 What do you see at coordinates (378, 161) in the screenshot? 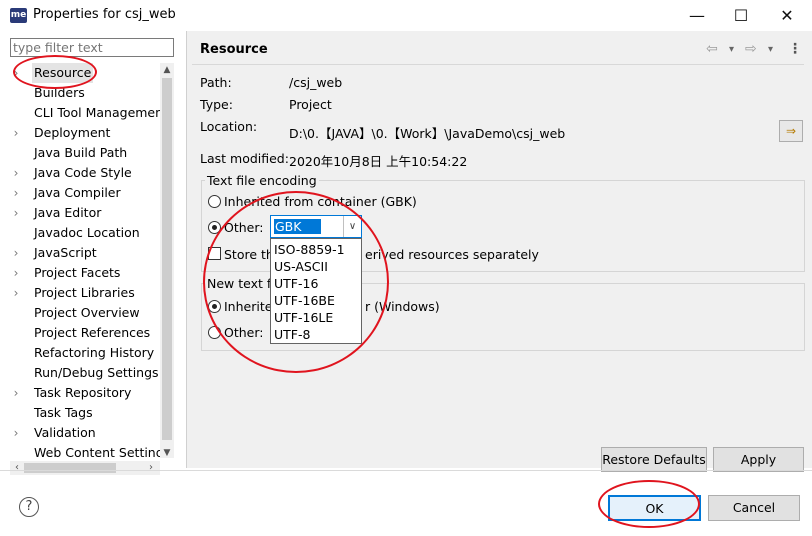
I see `modified-value: 2020年10月8日 上午10:54:22` at bounding box center [378, 161].